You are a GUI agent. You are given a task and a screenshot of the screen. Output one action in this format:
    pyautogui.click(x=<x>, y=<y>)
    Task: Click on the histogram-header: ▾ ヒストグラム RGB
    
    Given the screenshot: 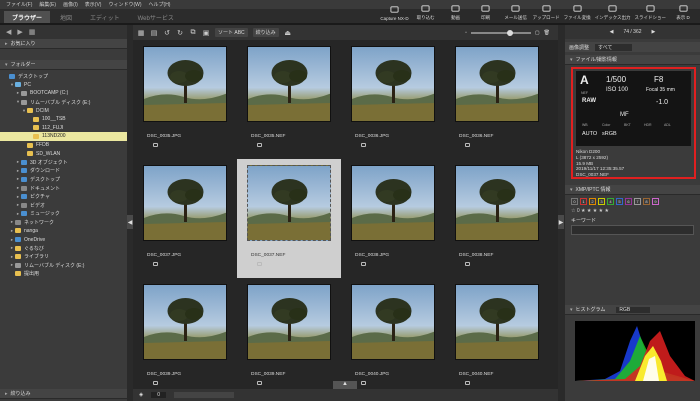 What is the action you would take?
    pyautogui.click(x=632, y=310)
    